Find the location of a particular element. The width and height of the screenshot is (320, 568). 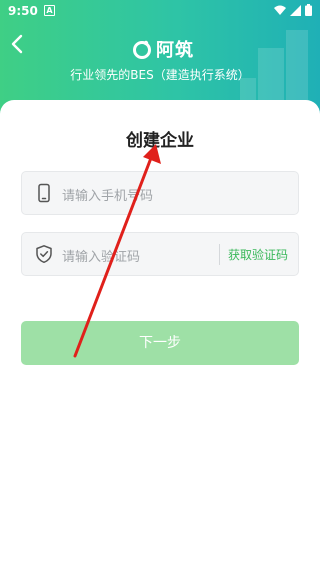

wifi-icon is located at coordinates (280, 10).